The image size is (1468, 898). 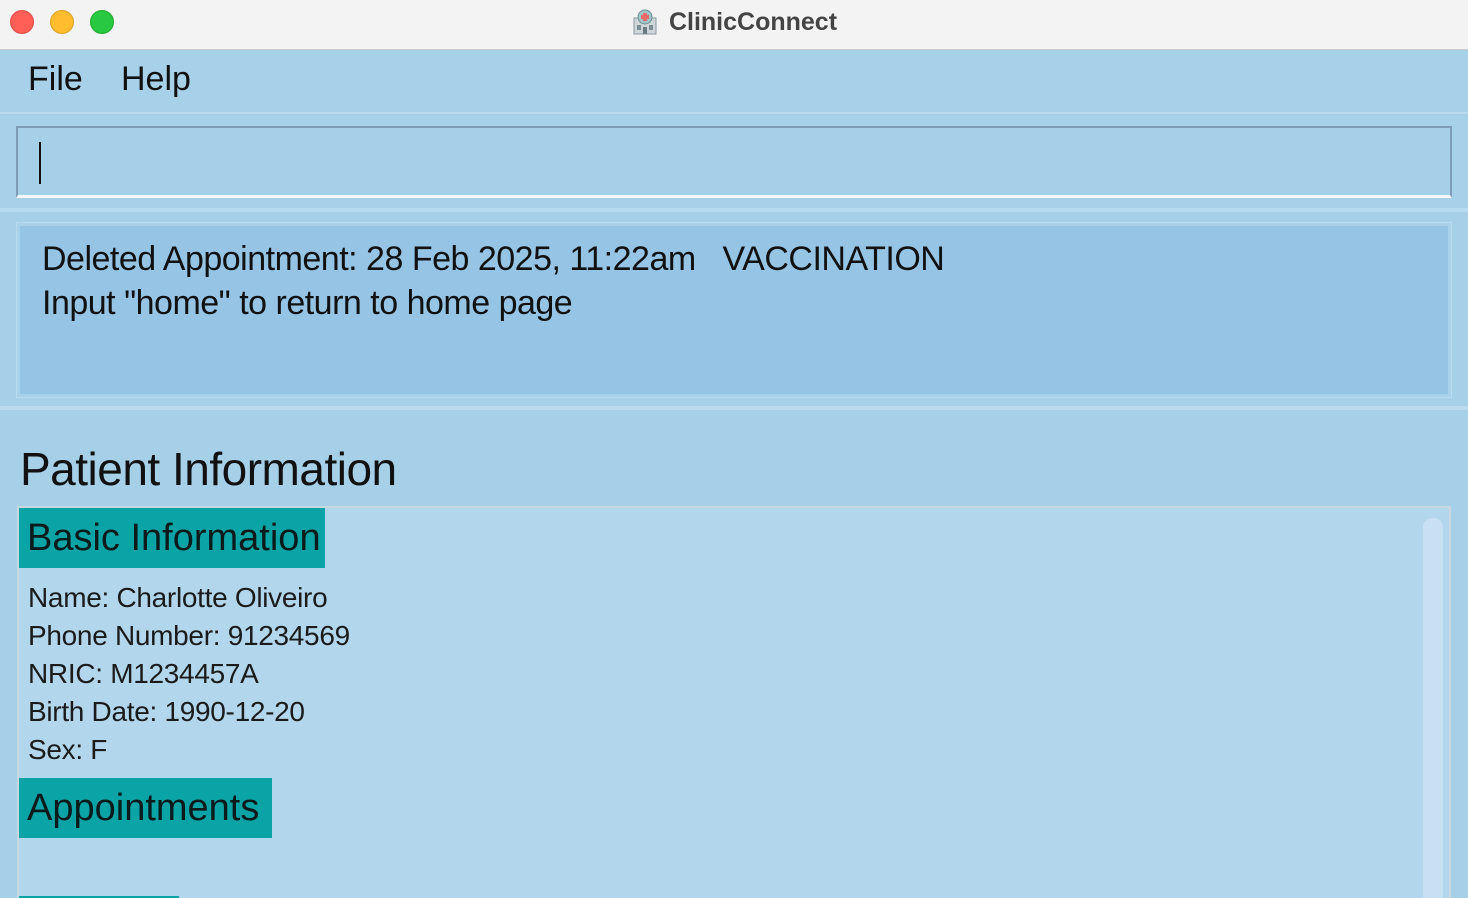 I want to click on patient-name: Name: Charlotte Oliveiro, so click(x=178, y=597).